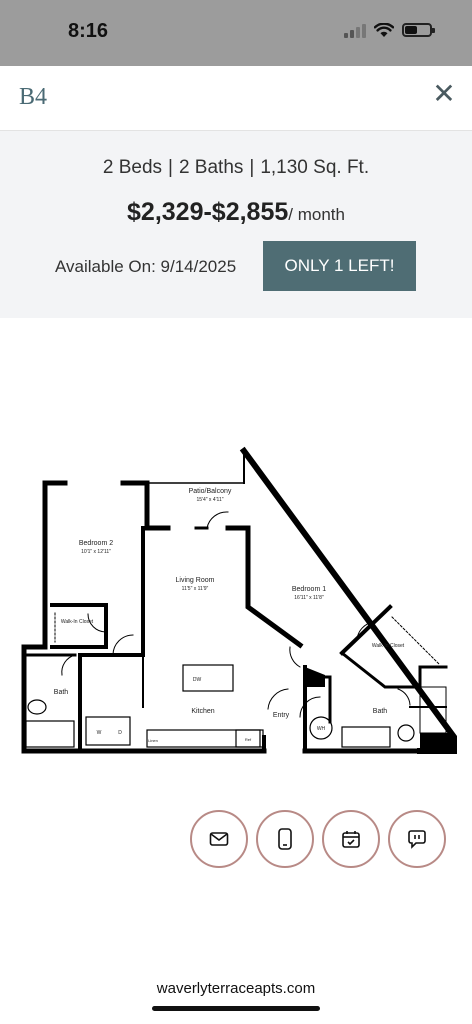  I want to click on label-kitchen: Kitchen, so click(202, 711).